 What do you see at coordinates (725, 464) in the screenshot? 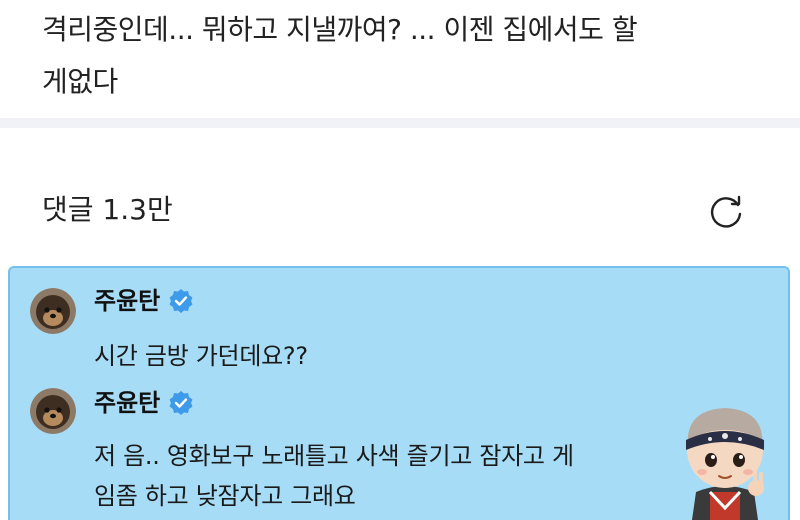
I see `cartoon-character-sticker-image` at bounding box center [725, 464].